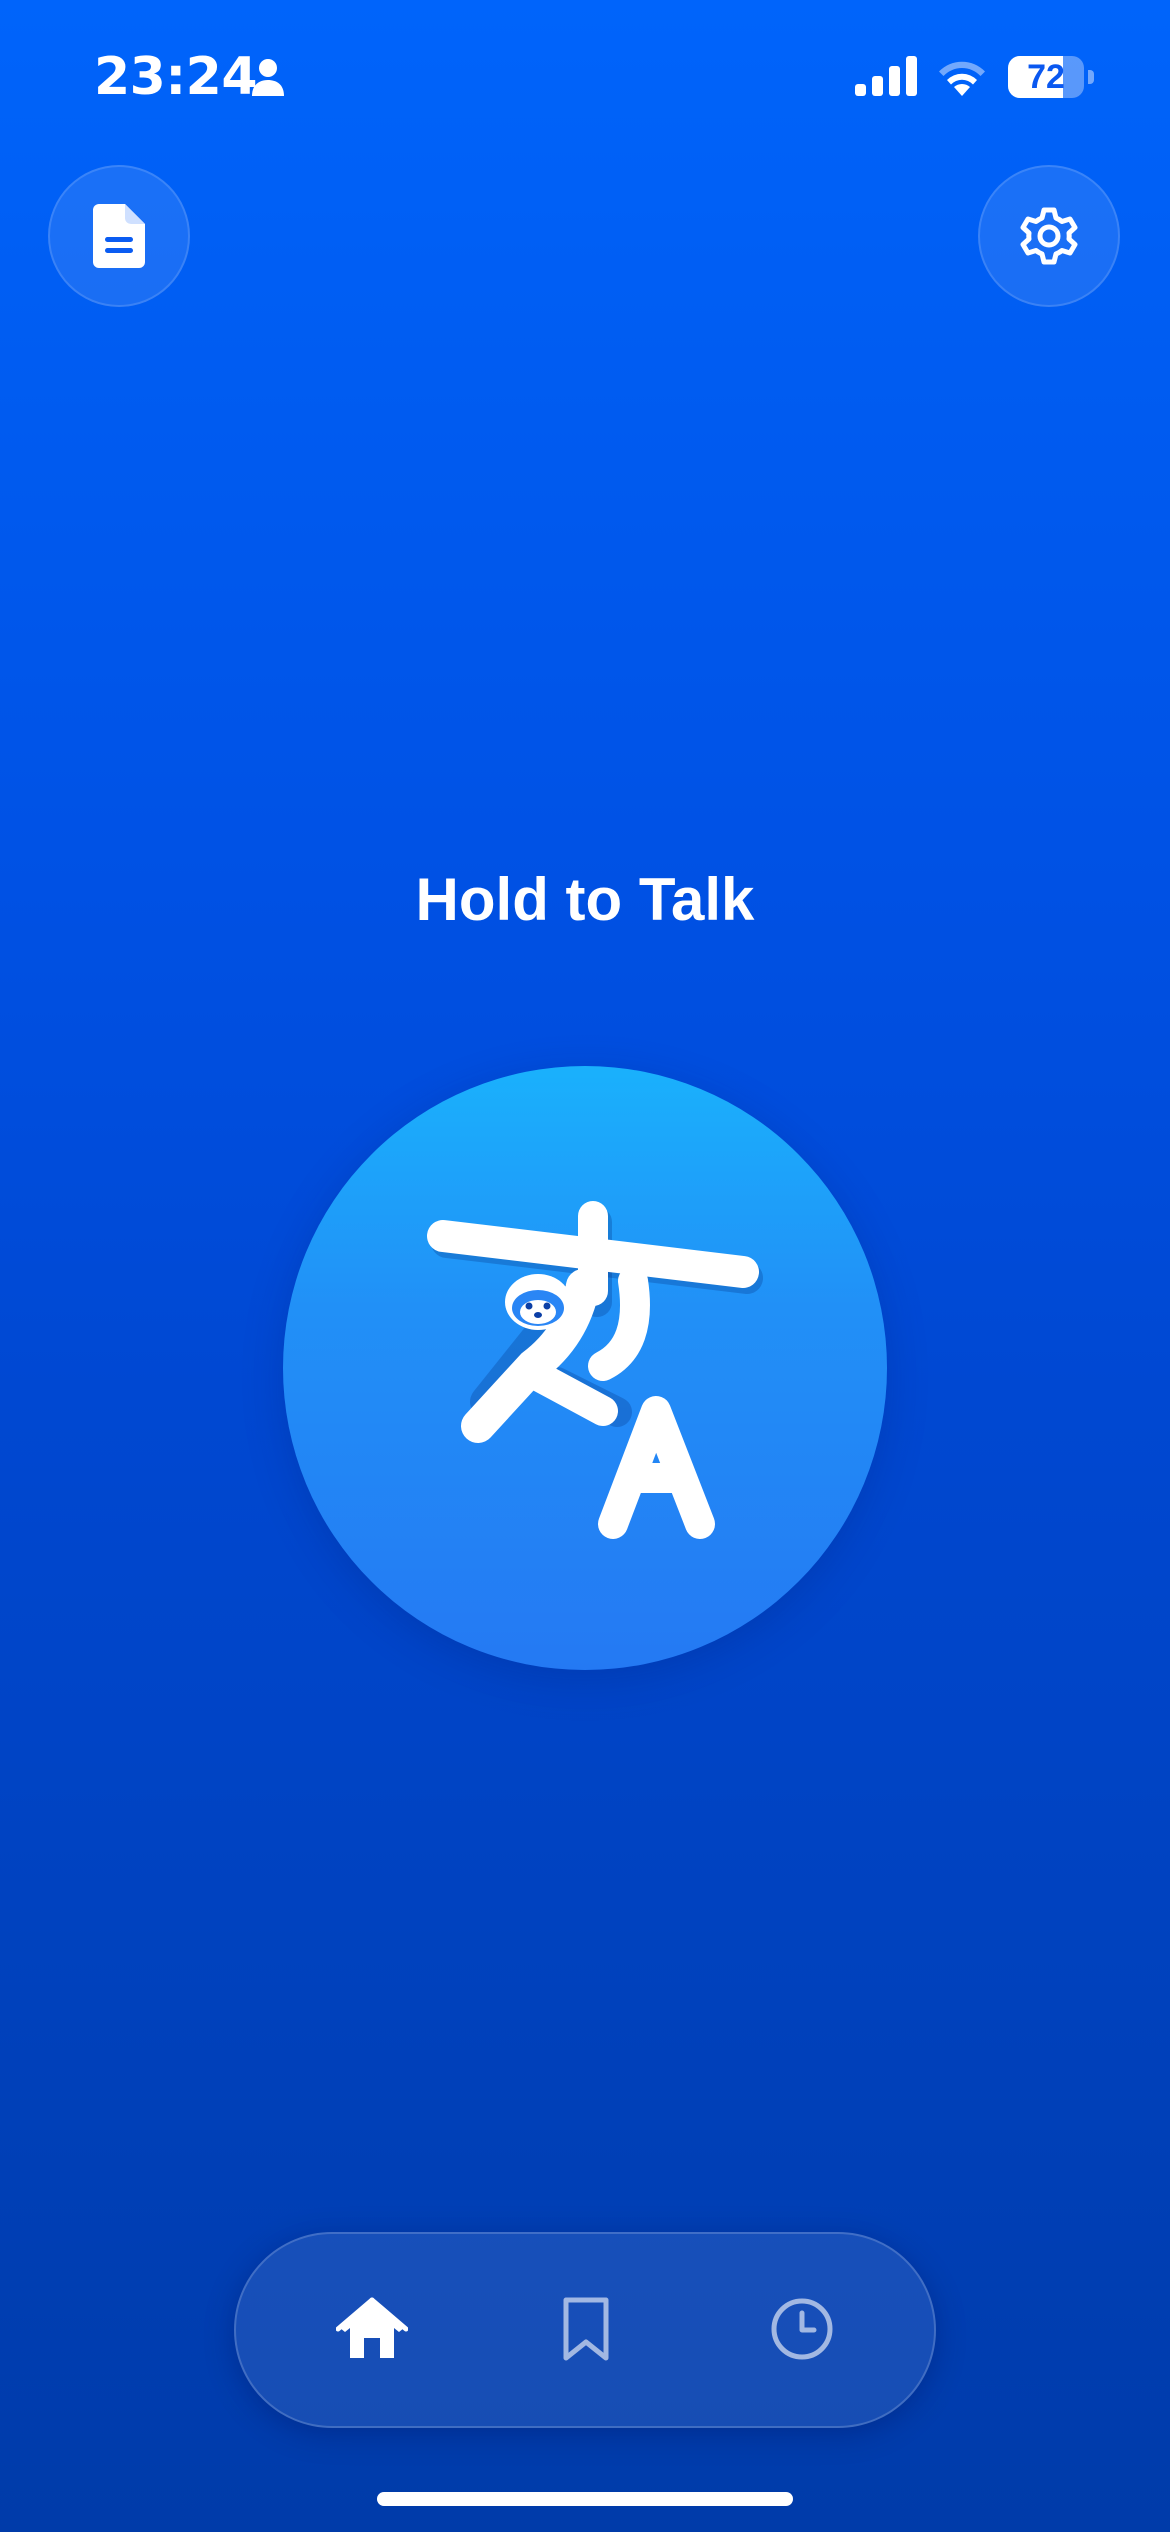 The height and width of the screenshot is (2532, 1170). What do you see at coordinates (962, 78) in the screenshot?
I see `wifi-icon` at bounding box center [962, 78].